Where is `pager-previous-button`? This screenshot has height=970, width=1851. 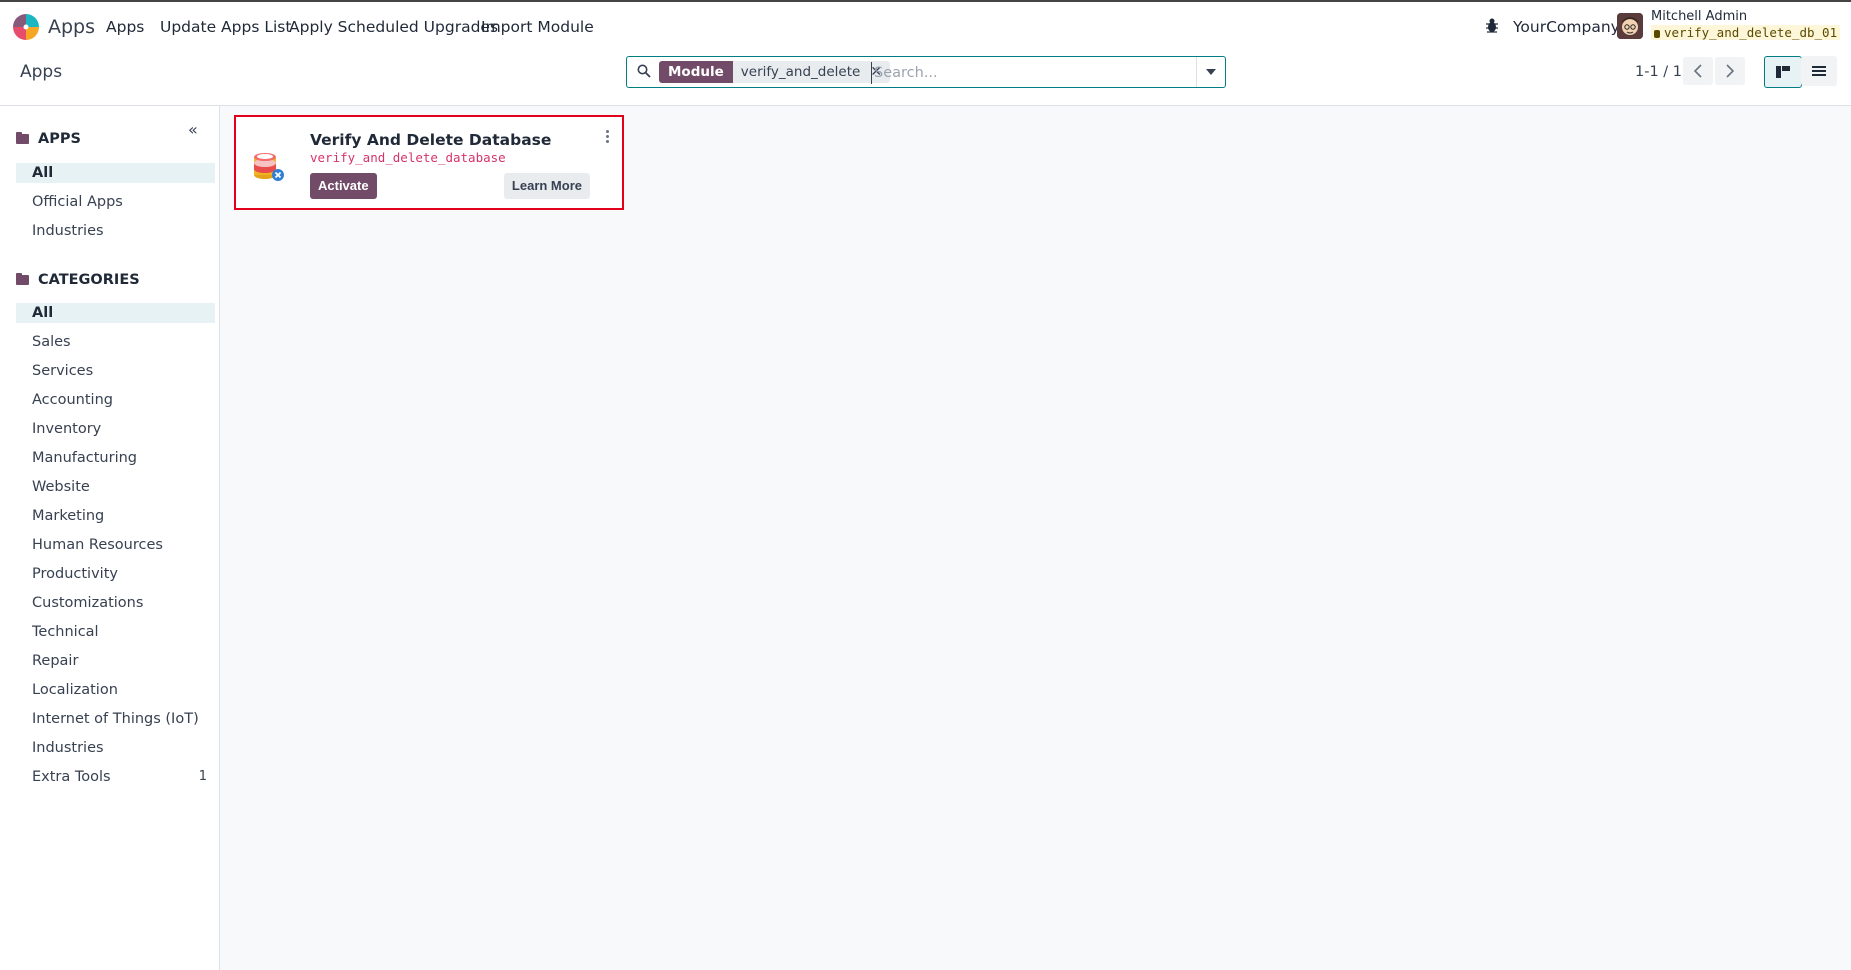 pager-previous-button is located at coordinates (1698, 71).